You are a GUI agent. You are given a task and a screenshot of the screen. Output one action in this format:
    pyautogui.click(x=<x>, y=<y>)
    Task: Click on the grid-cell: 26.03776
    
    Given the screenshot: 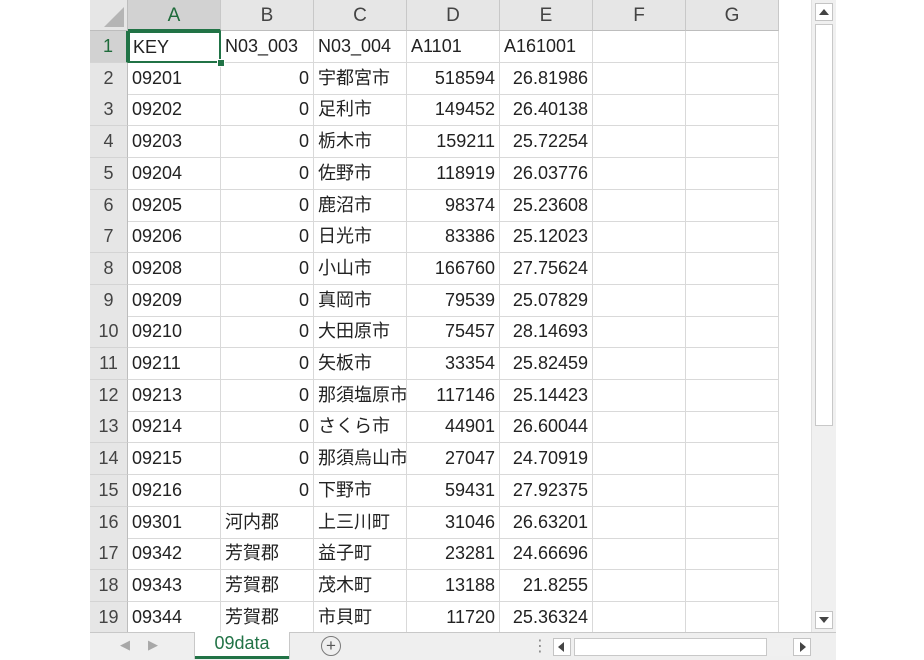 What is the action you would take?
    pyautogui.click(x=546, y=173)
    